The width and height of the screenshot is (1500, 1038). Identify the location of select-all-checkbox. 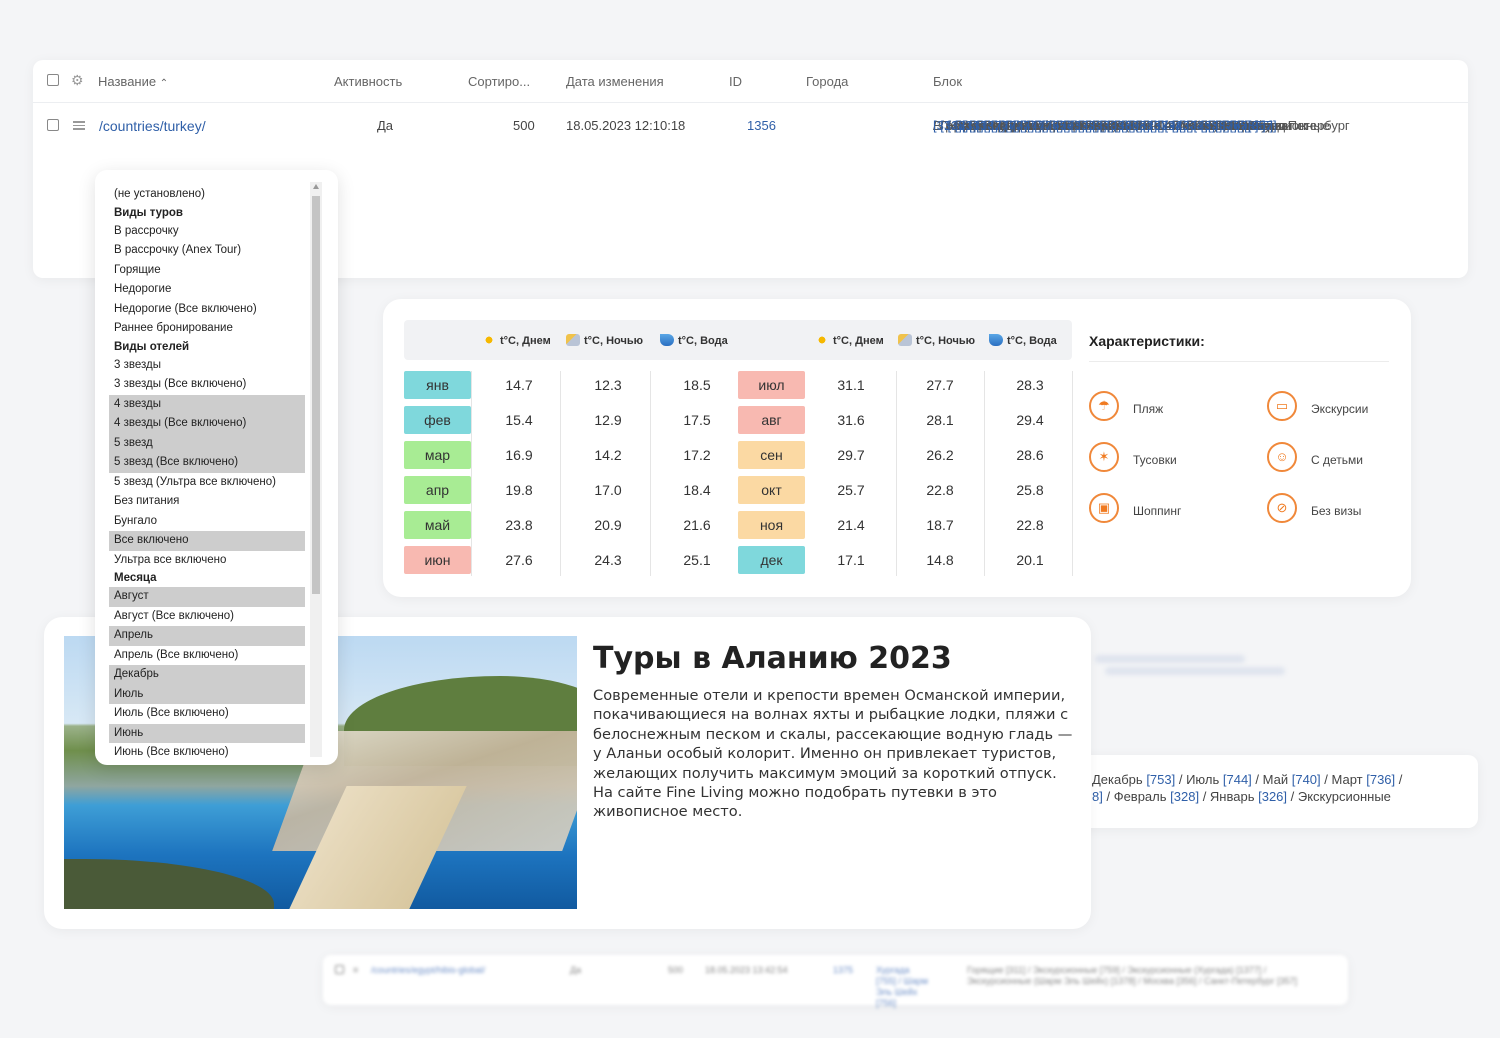
(53, 80).